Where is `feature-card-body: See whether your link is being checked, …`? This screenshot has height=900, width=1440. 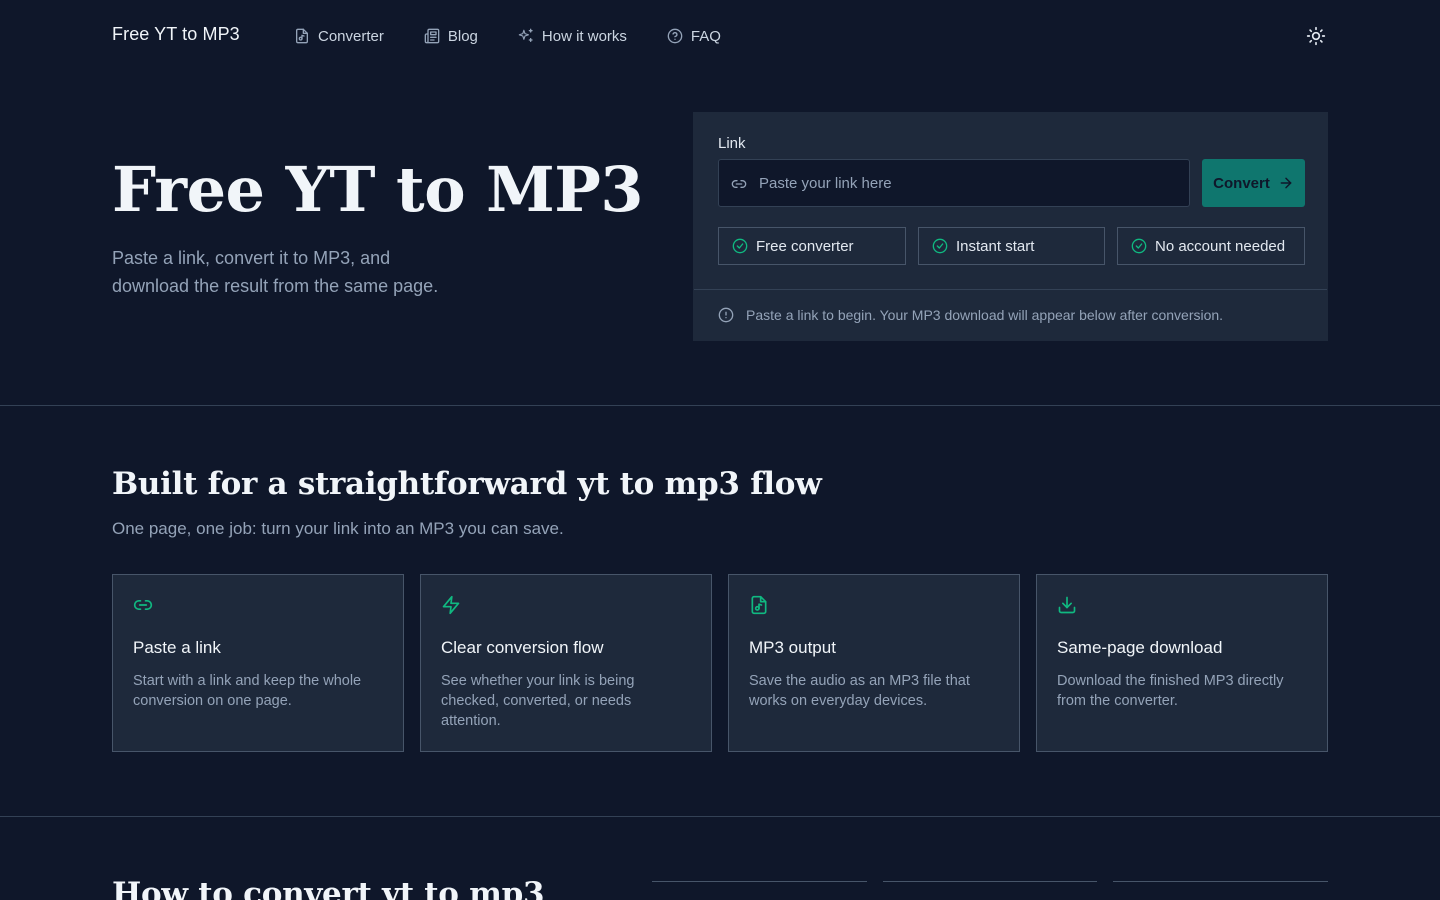
feature-card-body: See whether your link is being checked, … is located at coordinates (538, 701).